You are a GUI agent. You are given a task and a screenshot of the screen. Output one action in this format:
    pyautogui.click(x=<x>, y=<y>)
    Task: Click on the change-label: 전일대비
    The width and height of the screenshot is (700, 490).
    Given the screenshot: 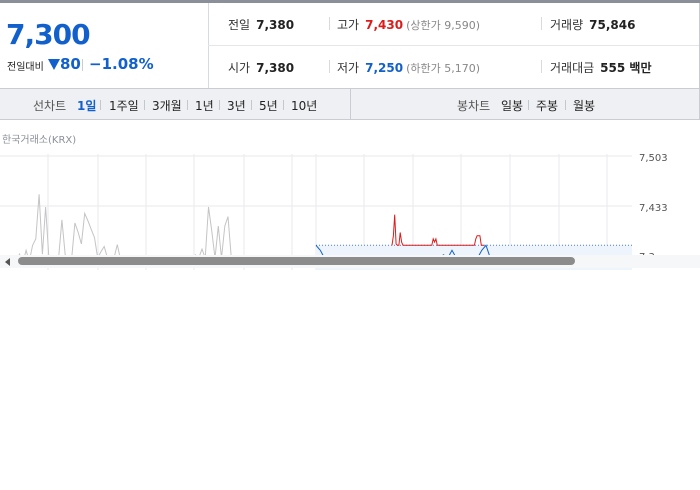 What is the action you would take?
    pyautogui.click(x=25, y=67)
    